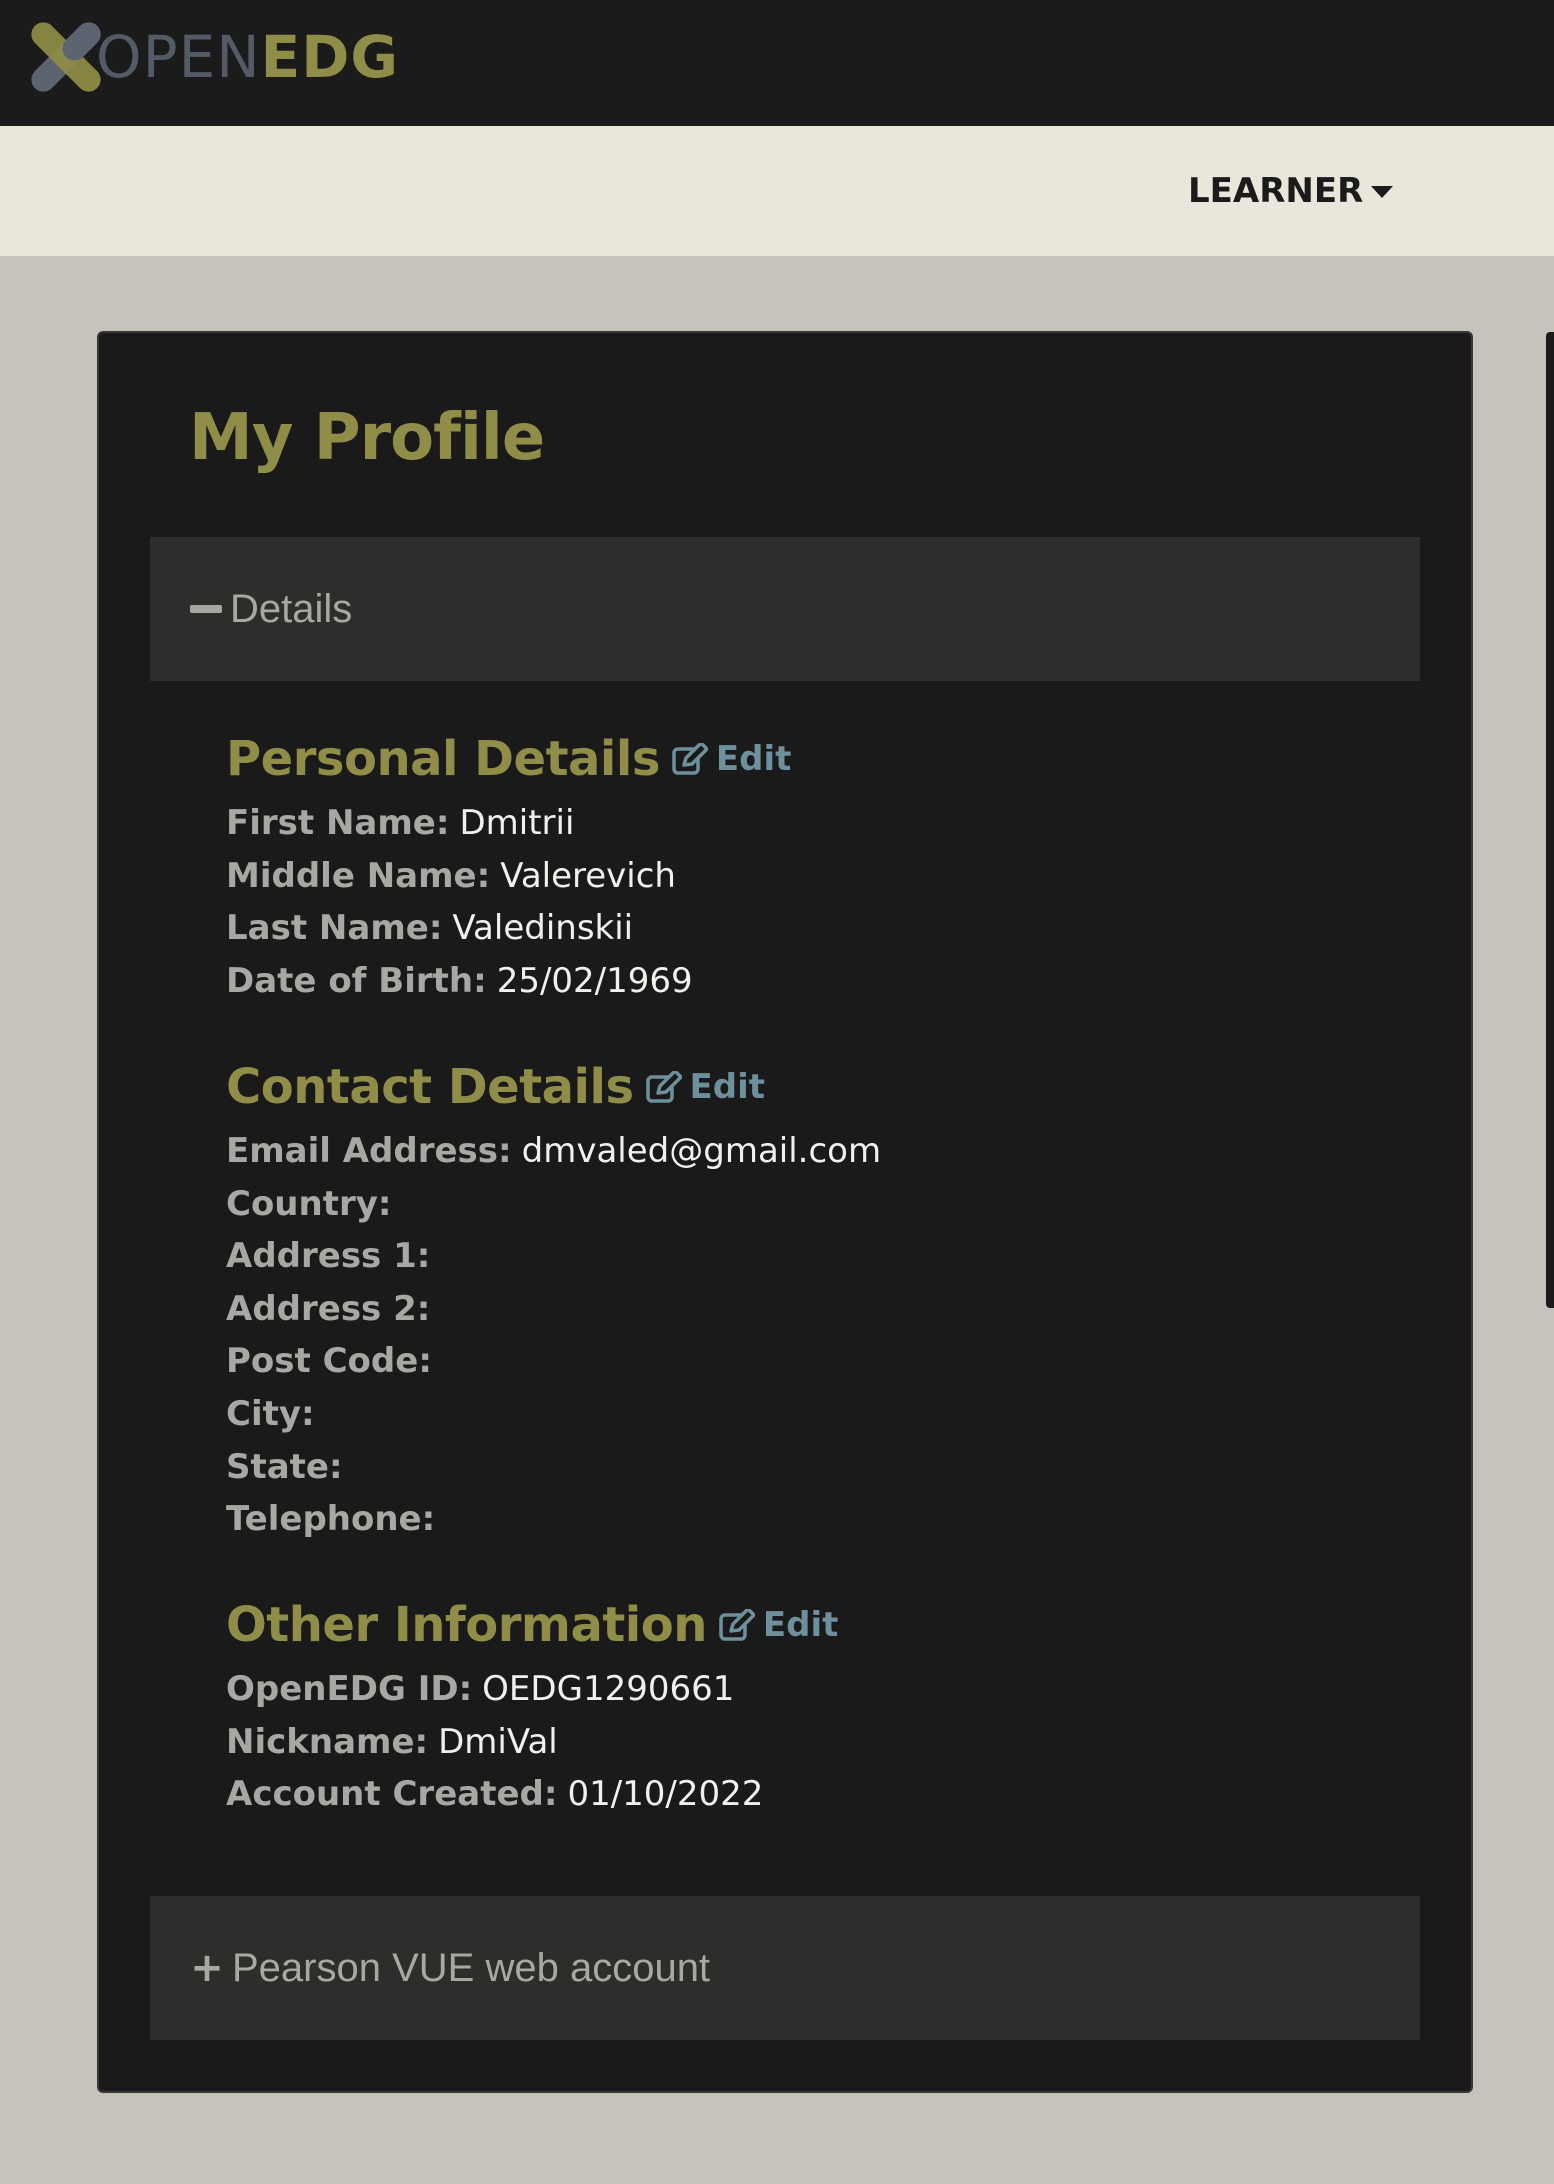 The height and width of the screenshot is (2184, 1554). What do you see at coordinates (291, 608) in the screenshot?
I see `details-panel-title: Details` at bounding box center [291, 608].